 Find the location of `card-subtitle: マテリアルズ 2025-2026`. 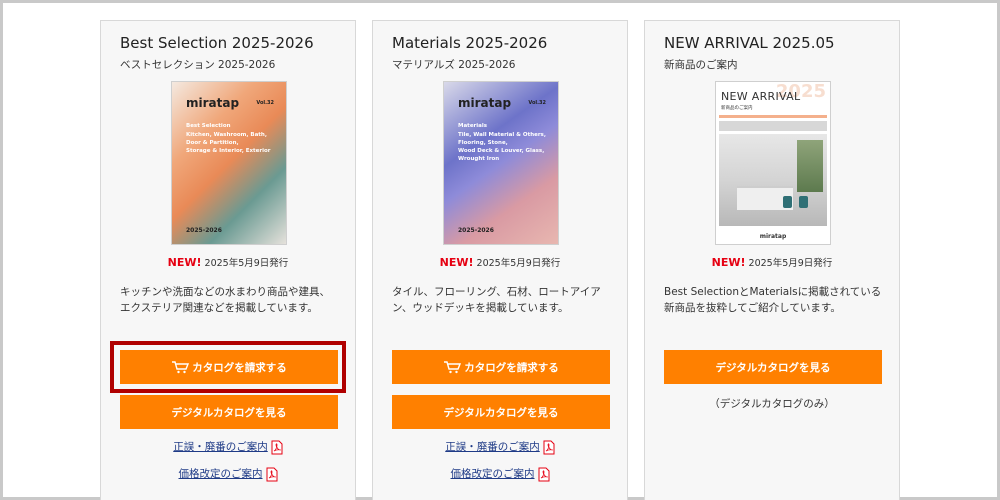

card-subtitle: マテリアルズ 2025-2026 is located at coordinates (454, 65).